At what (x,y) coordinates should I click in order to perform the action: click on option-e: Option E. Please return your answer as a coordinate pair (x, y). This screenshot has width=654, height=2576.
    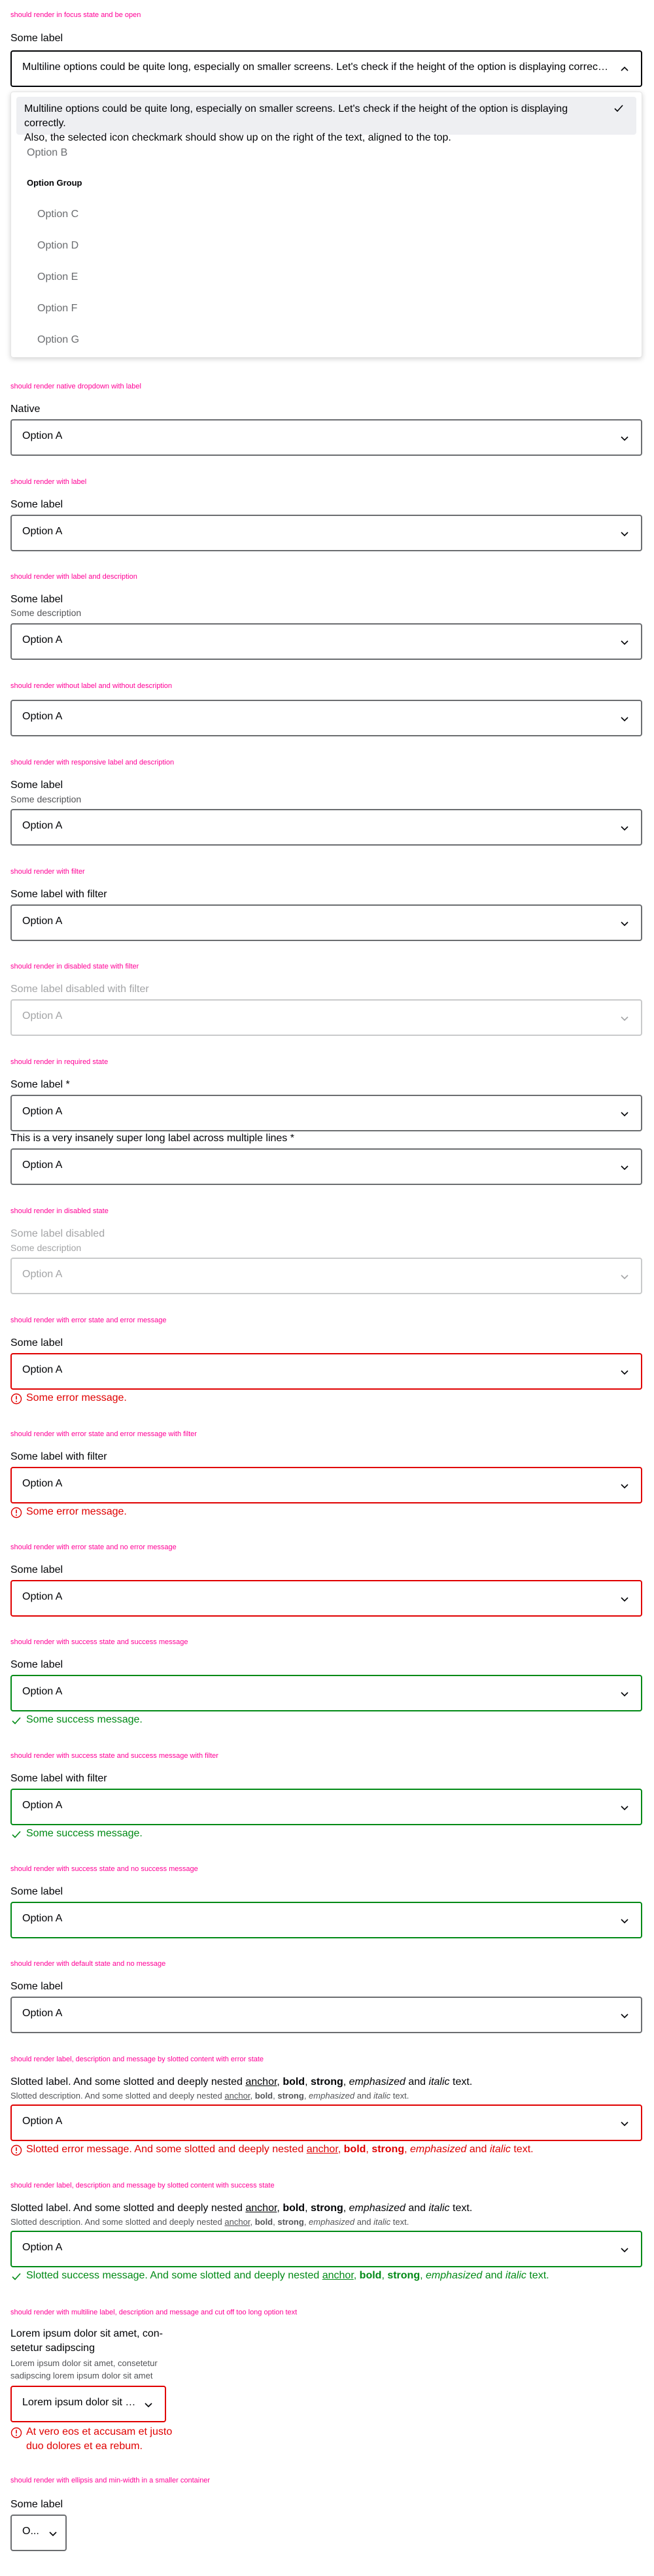
    Looking at the image, I should click on (326, 277).